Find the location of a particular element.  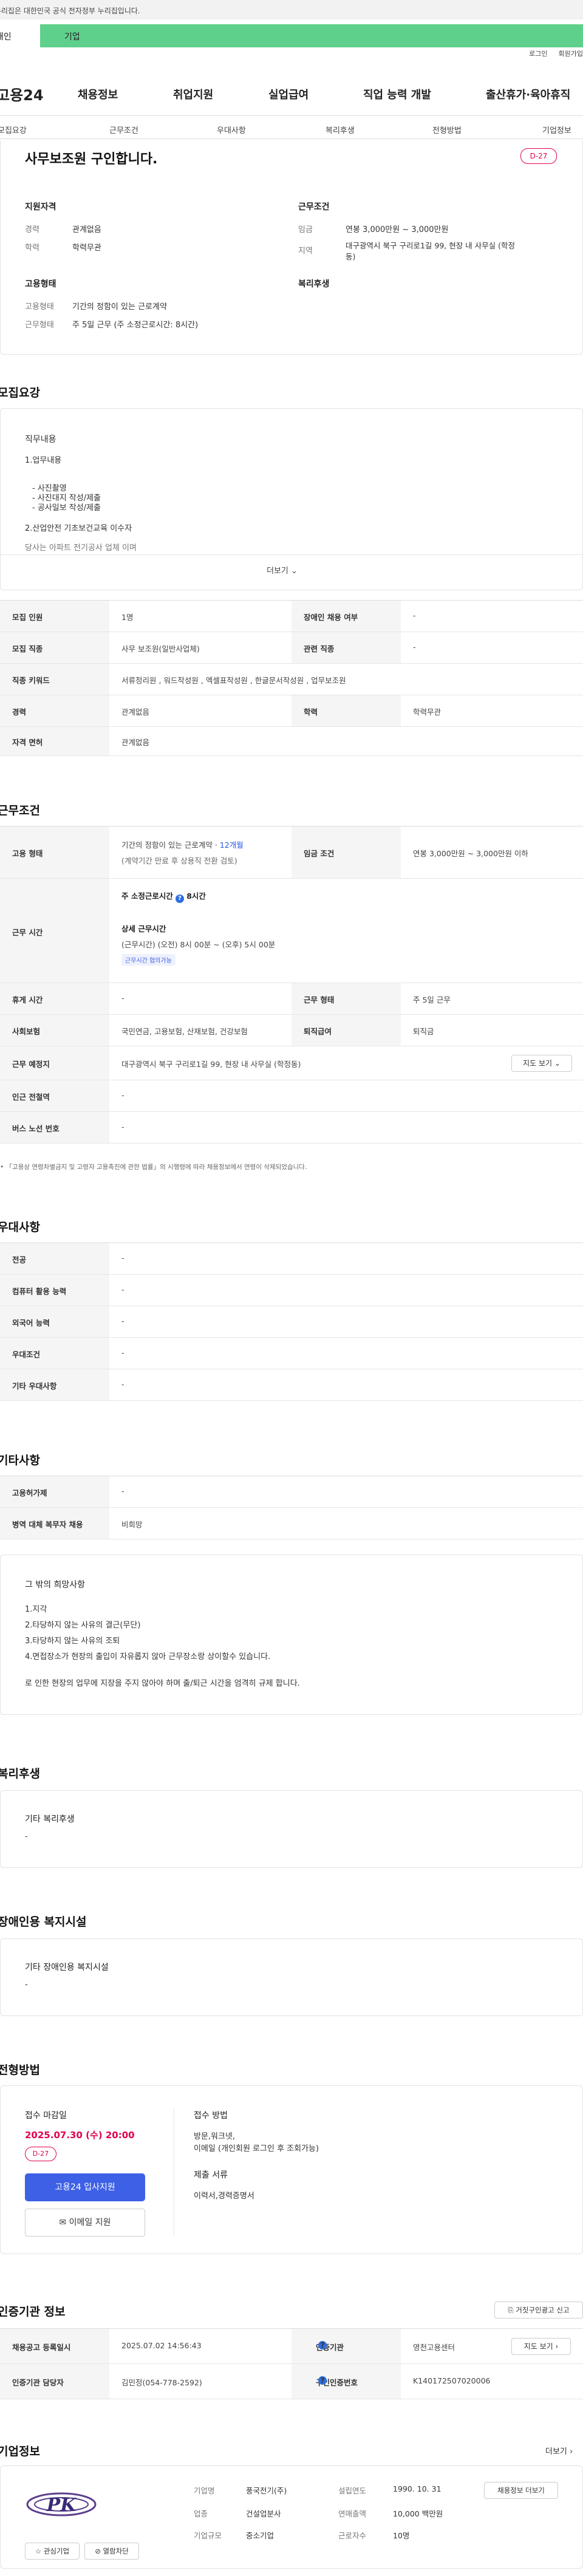

job-desc-line: 당사는 아파트 전기공사 업체 이며 is located at coordinates (81, 548).